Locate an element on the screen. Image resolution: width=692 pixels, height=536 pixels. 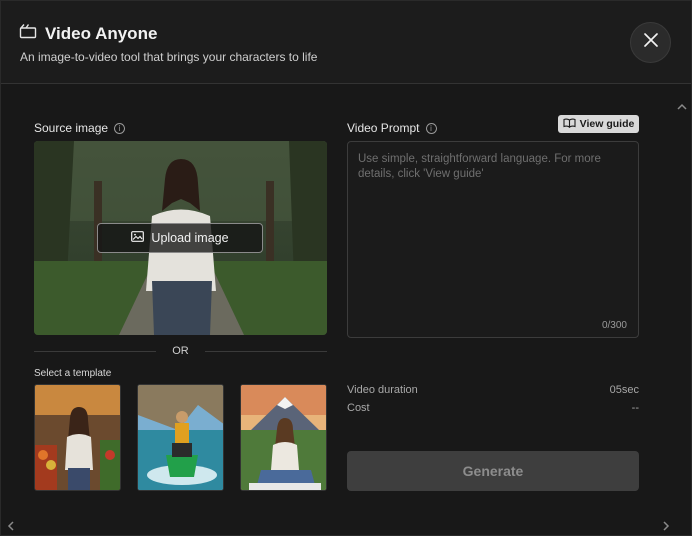
video-duration-row: Video duration 05sec is located at coordinates (493, 390).